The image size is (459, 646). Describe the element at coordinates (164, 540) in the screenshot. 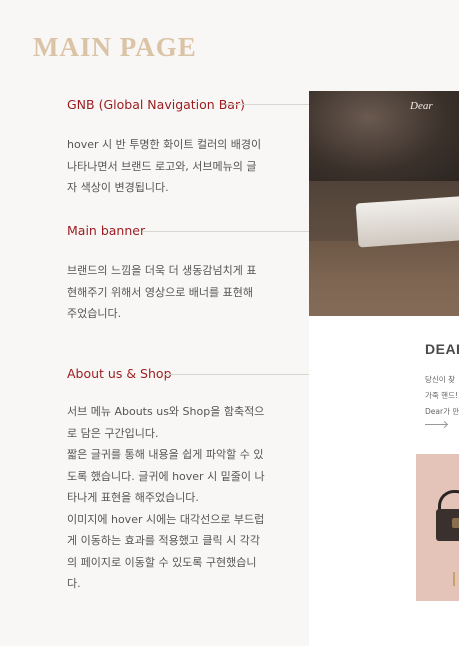

I see `desc-line: 게 이동하는 효과를 적용했고 클릭 시 각각` at that location.